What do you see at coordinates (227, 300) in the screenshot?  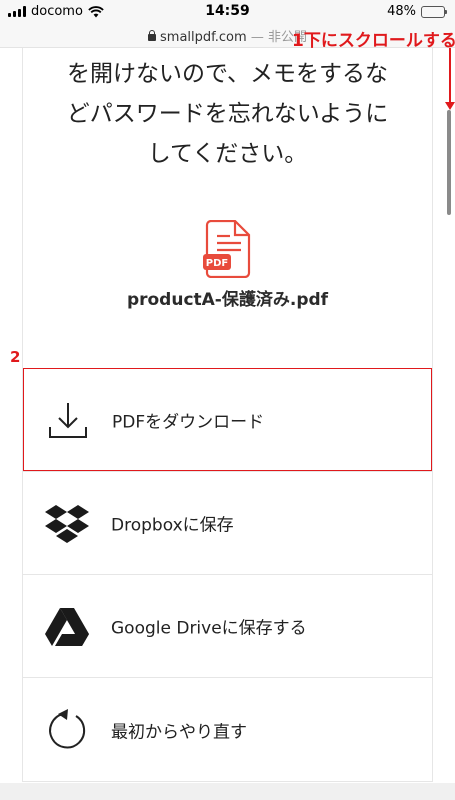 I see `file-name: productA-保護済み.pdf` at bounding box center [227, 300].